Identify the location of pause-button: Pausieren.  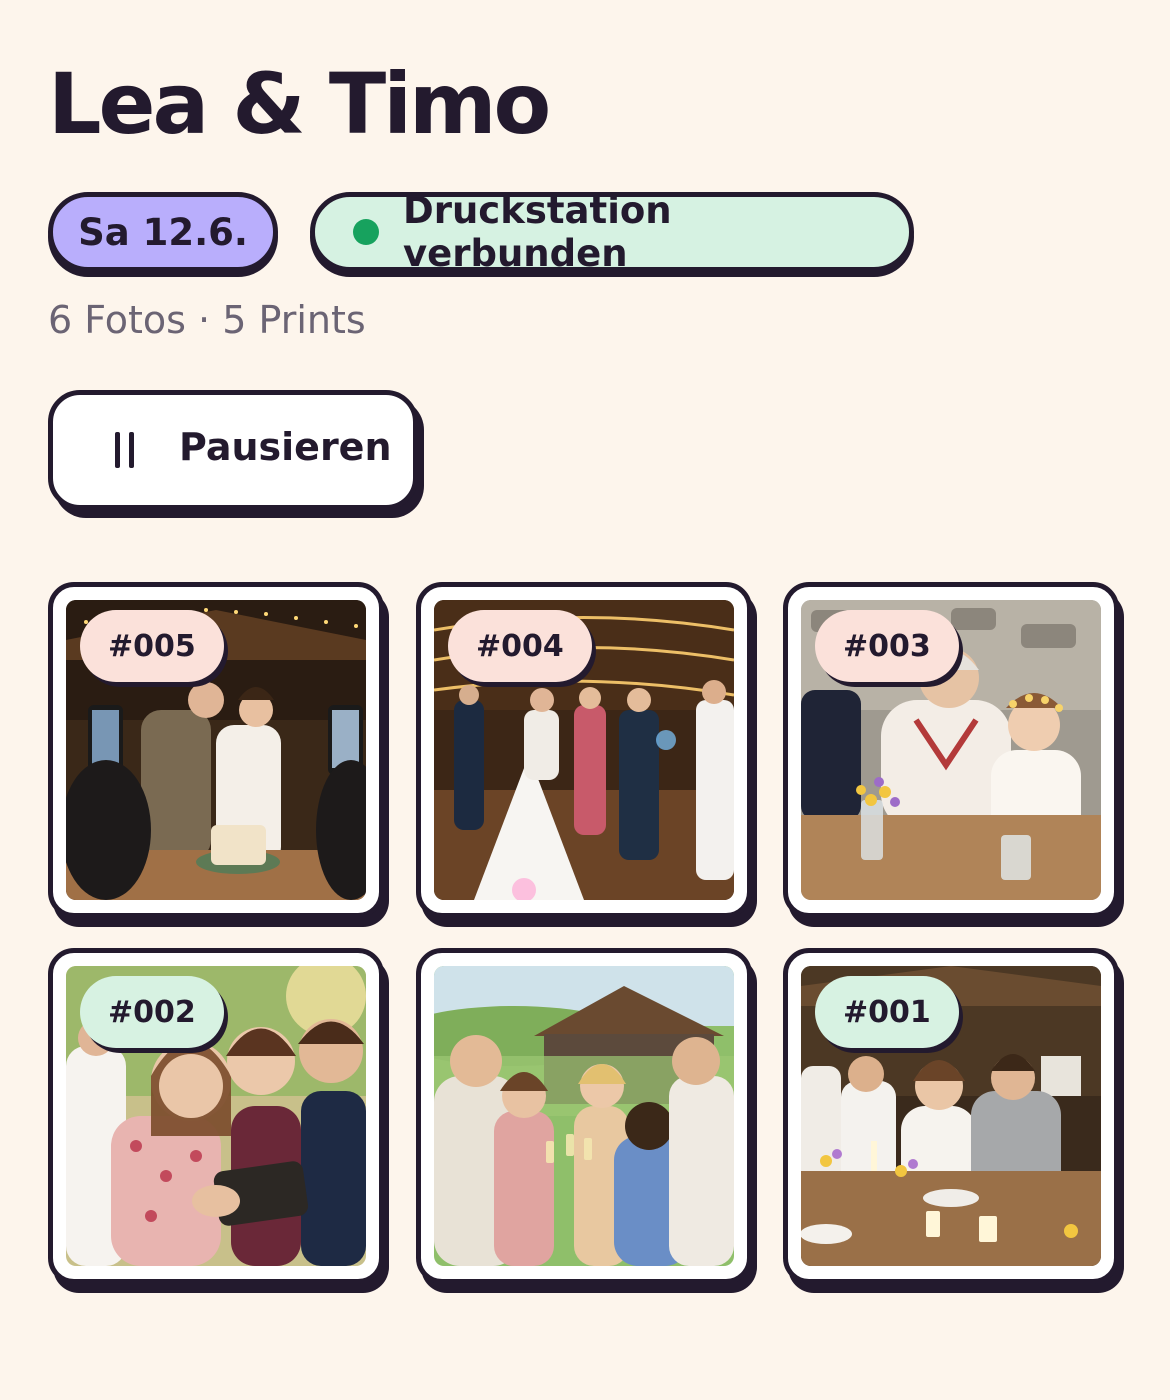
(233, 450).